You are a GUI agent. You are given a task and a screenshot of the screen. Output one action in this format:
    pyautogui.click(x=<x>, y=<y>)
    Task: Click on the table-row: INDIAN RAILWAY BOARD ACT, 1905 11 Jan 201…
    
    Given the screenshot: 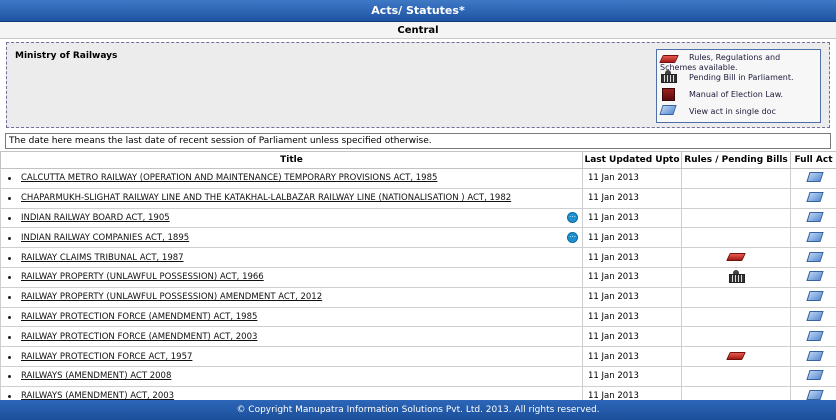 What is the action you would take?
    pyautogui.click(x=418, y=218)
    